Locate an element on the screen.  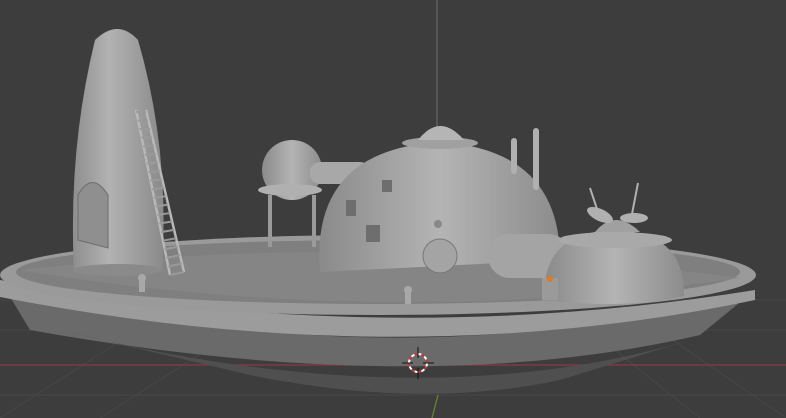
small-post-left is located at coordinates (142, 283).